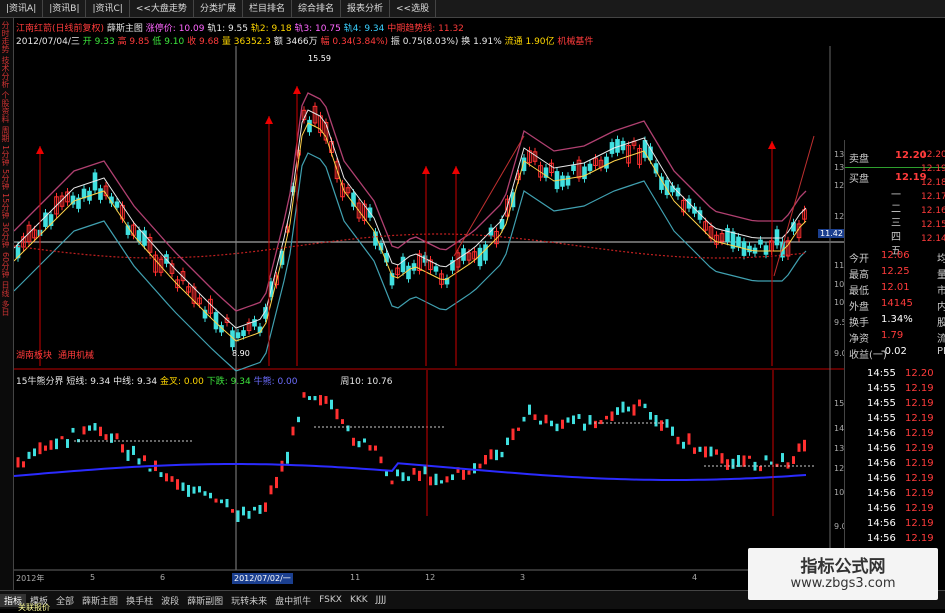 This screenshot has width=945, height=613. What do you see at coordinates (249, 600) in the screenshot?
I see `tab-7: 玩转未来` at bounding box center [249, 600].